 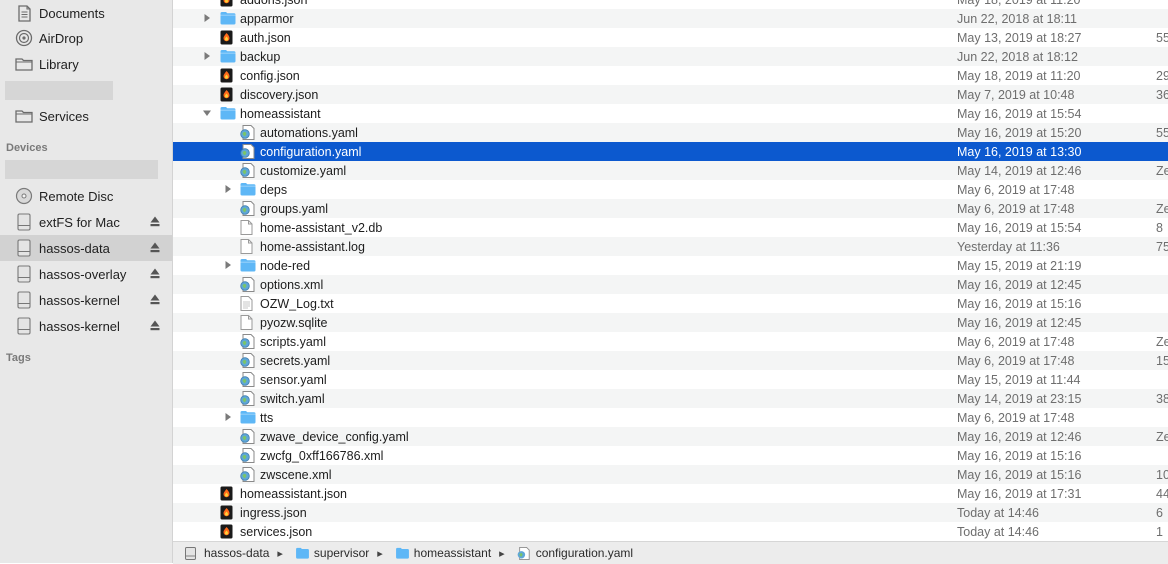 I want to click on sidebar-item-extfs: extFS for Mac, so click(x=86, y=222).